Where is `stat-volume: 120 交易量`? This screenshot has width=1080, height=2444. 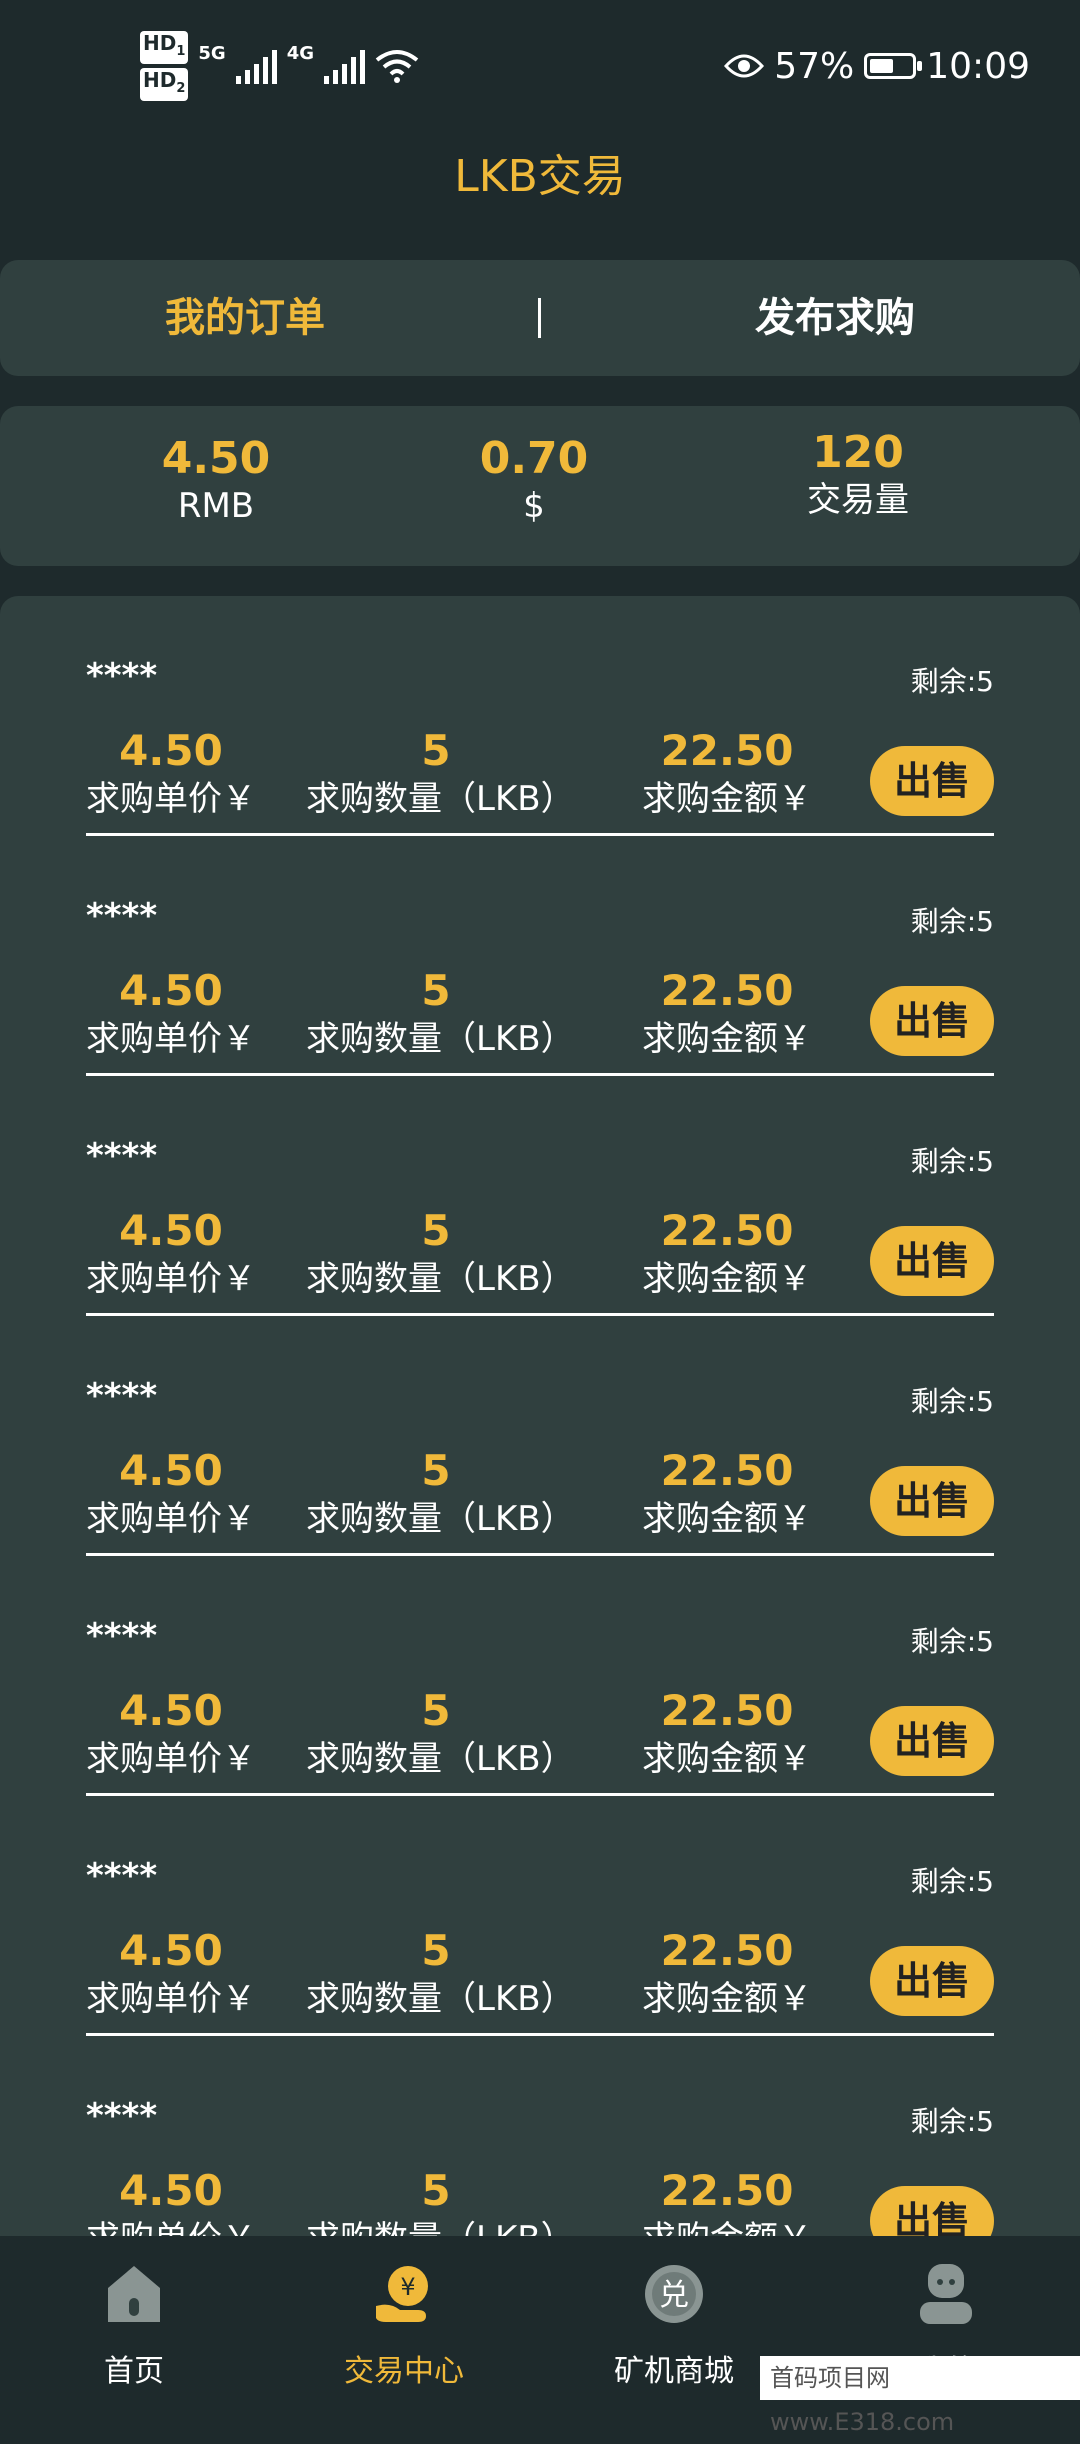 stat-volume: 120 交易量 is located at coordinates (858, 475).